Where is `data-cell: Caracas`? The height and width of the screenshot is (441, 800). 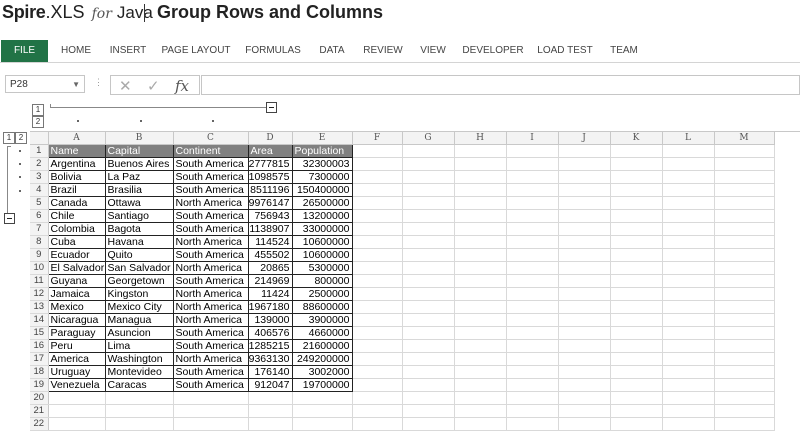 data-cell: Caracas is located at coordinates (139, 385).